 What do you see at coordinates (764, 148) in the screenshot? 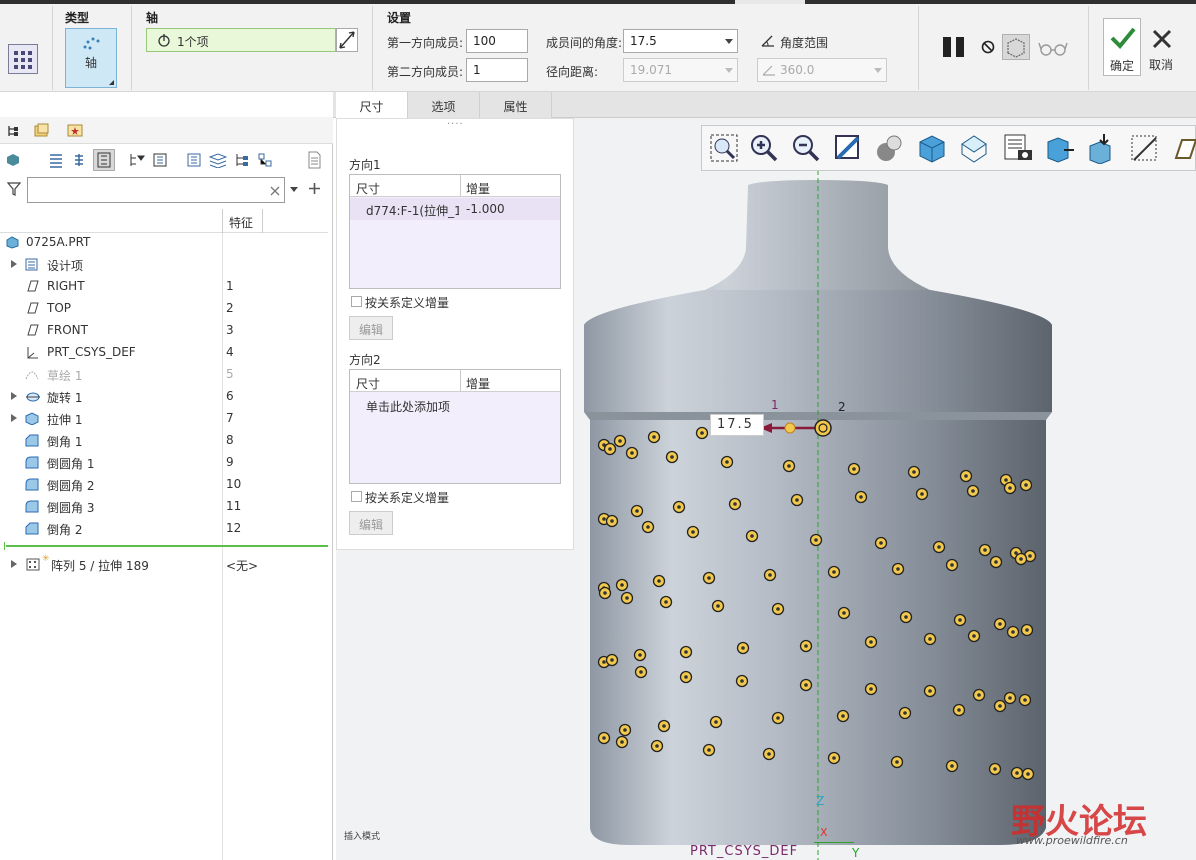
I see `zoom-in-icon` at bounding box center [764, 148].